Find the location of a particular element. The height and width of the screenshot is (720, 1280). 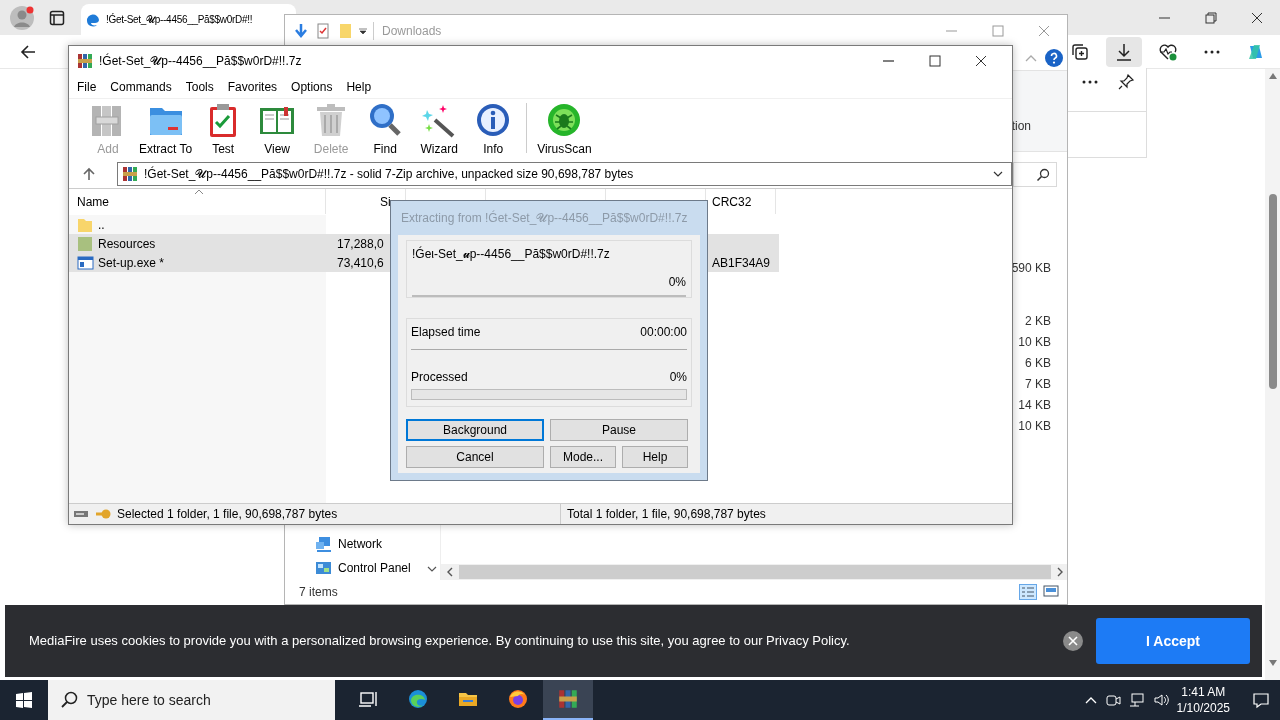

tab-actions-icon is located at coordinates (57, 17).